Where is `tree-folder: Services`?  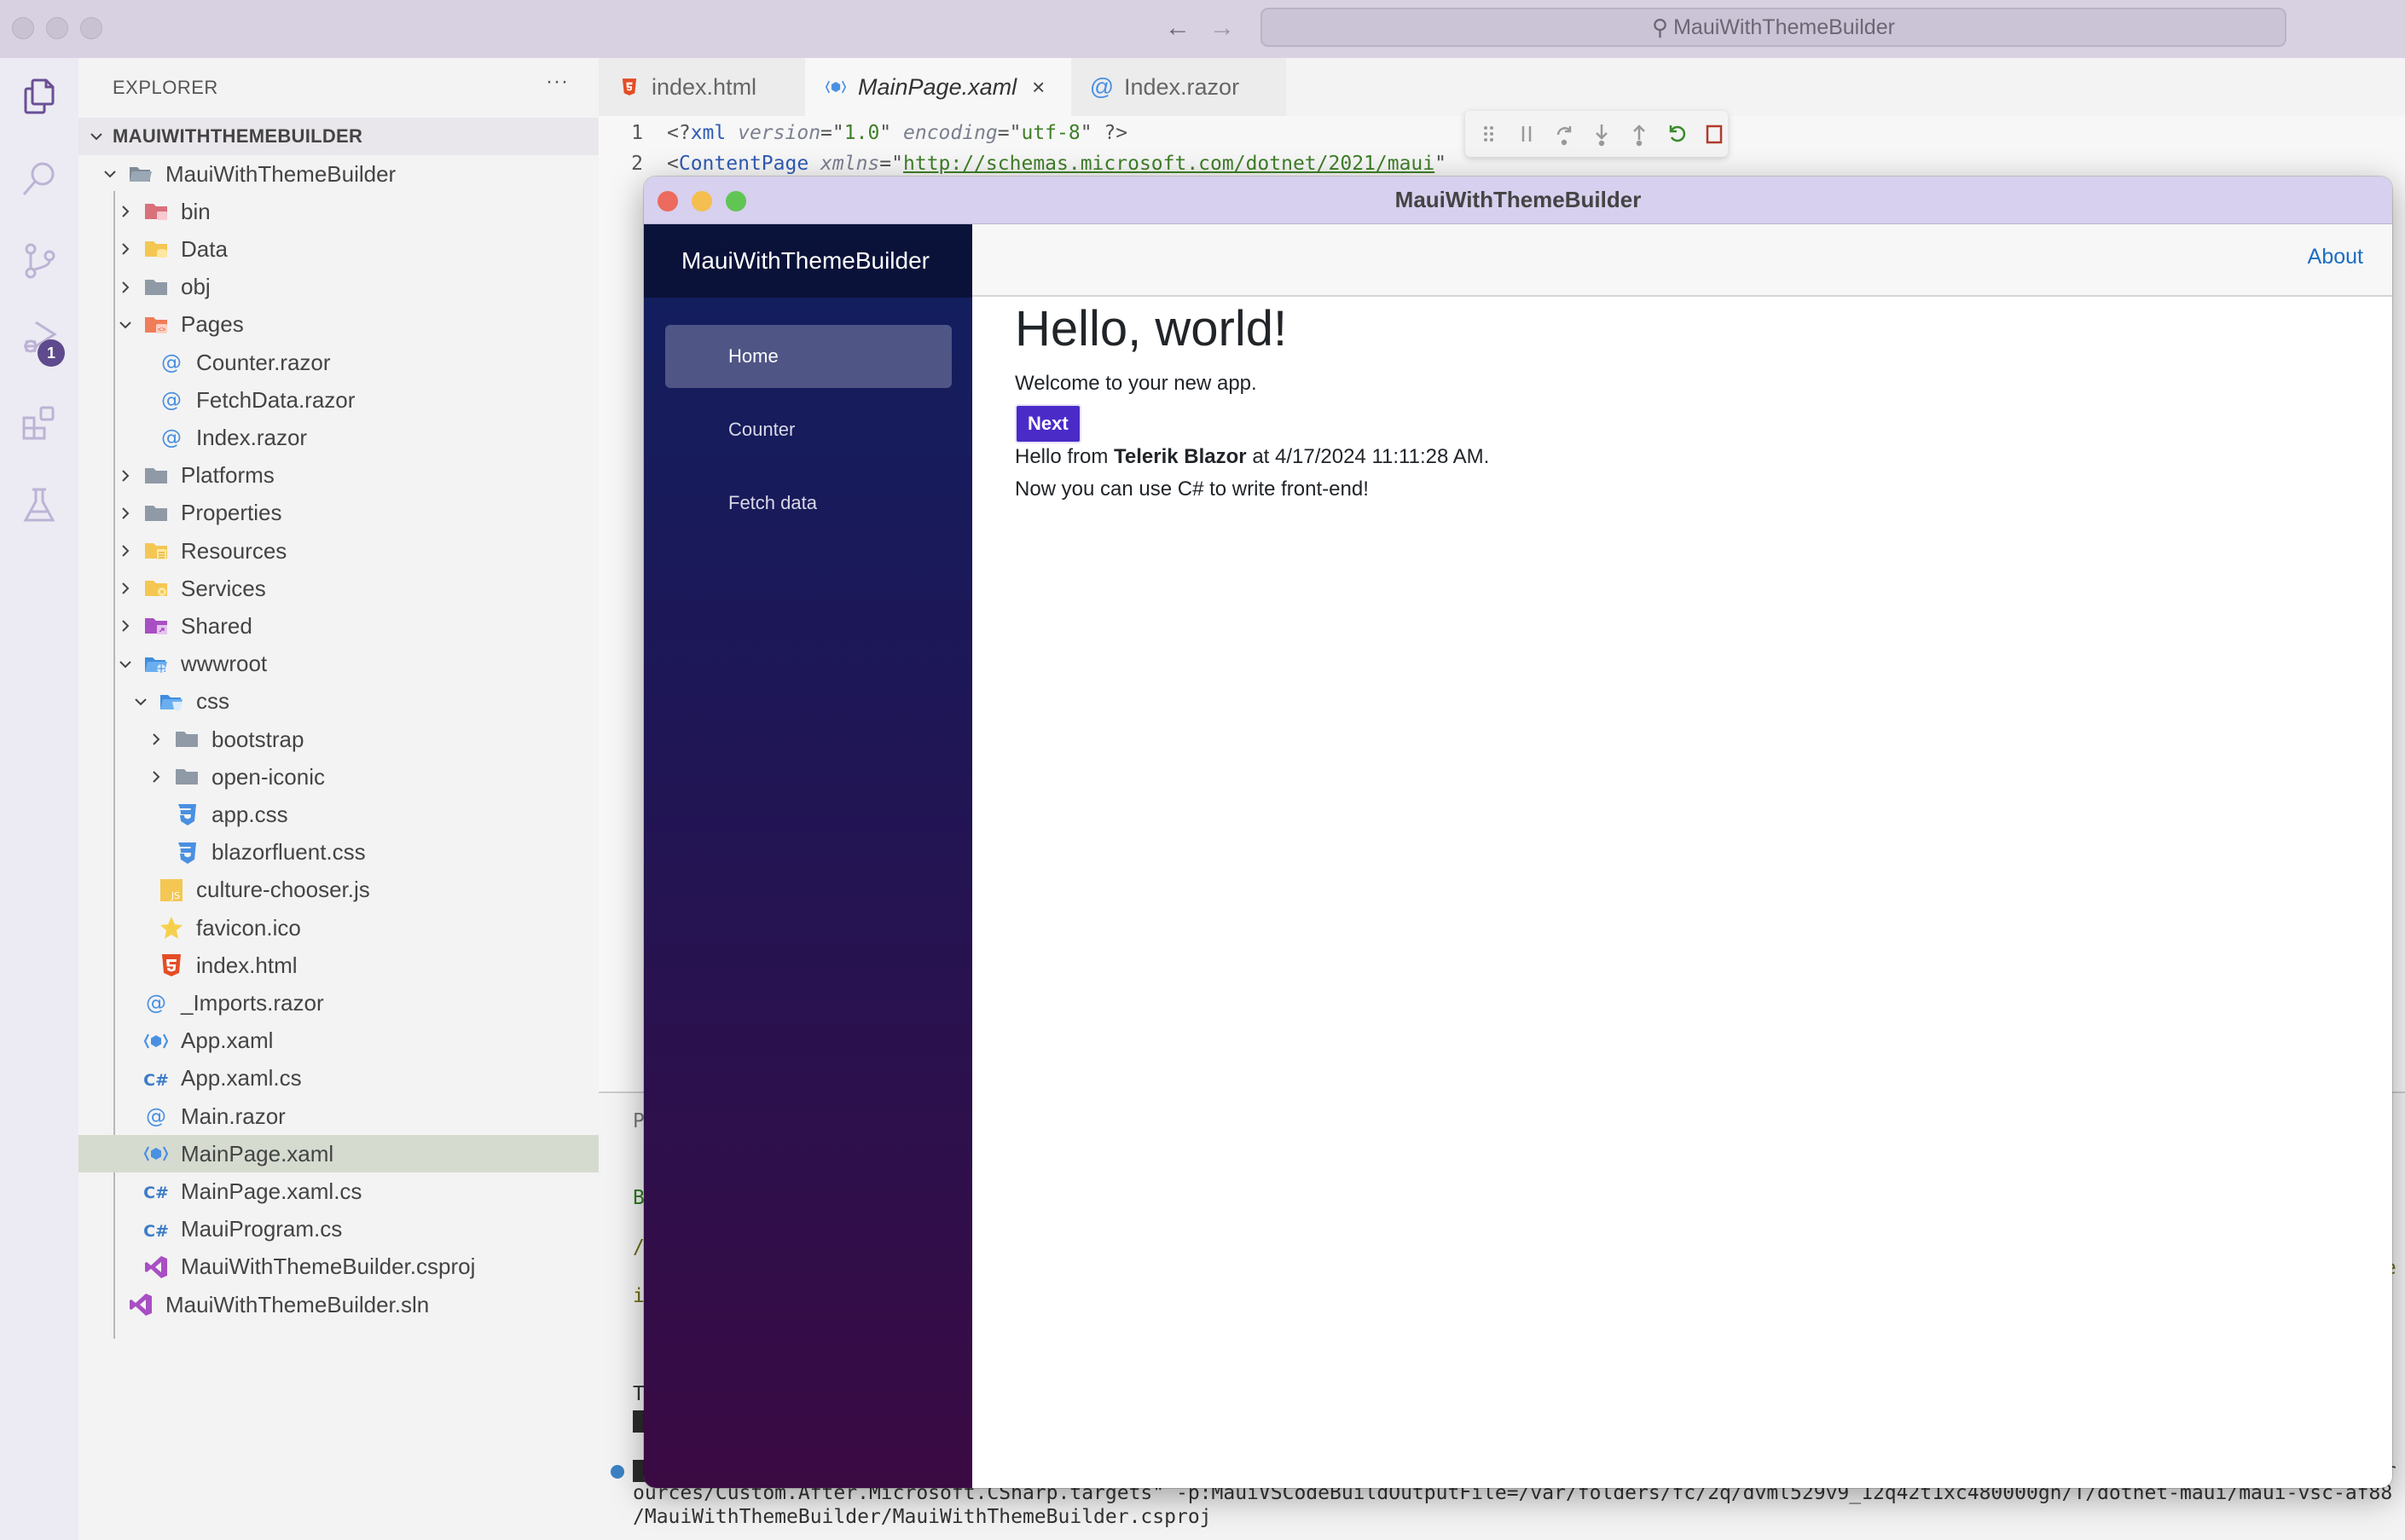
tree-folder: Services is located at coordinates (339, 588).